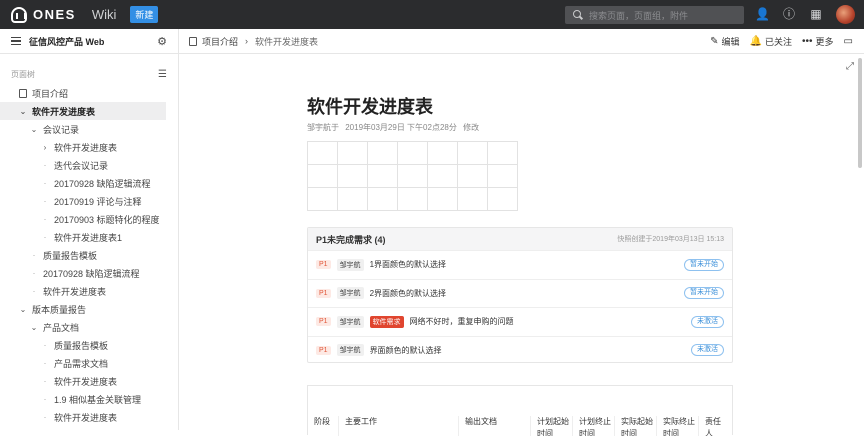 The width and height of the screenshot is (864, 436). I want to click on top-navigation-bar: ONES Wiki 新建 搜索页面，页面组，附件 👤 ⓘ ▦, so click(432, 14).